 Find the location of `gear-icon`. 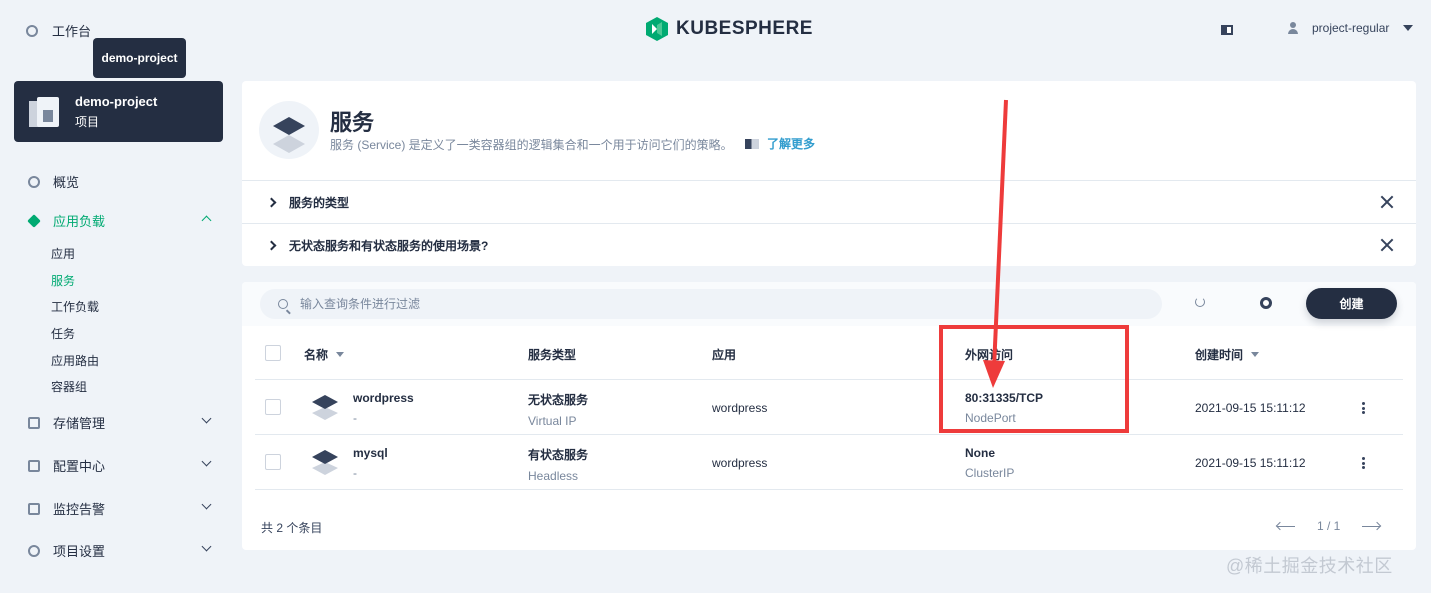

gear-icon is located at coordinates (34, 550).